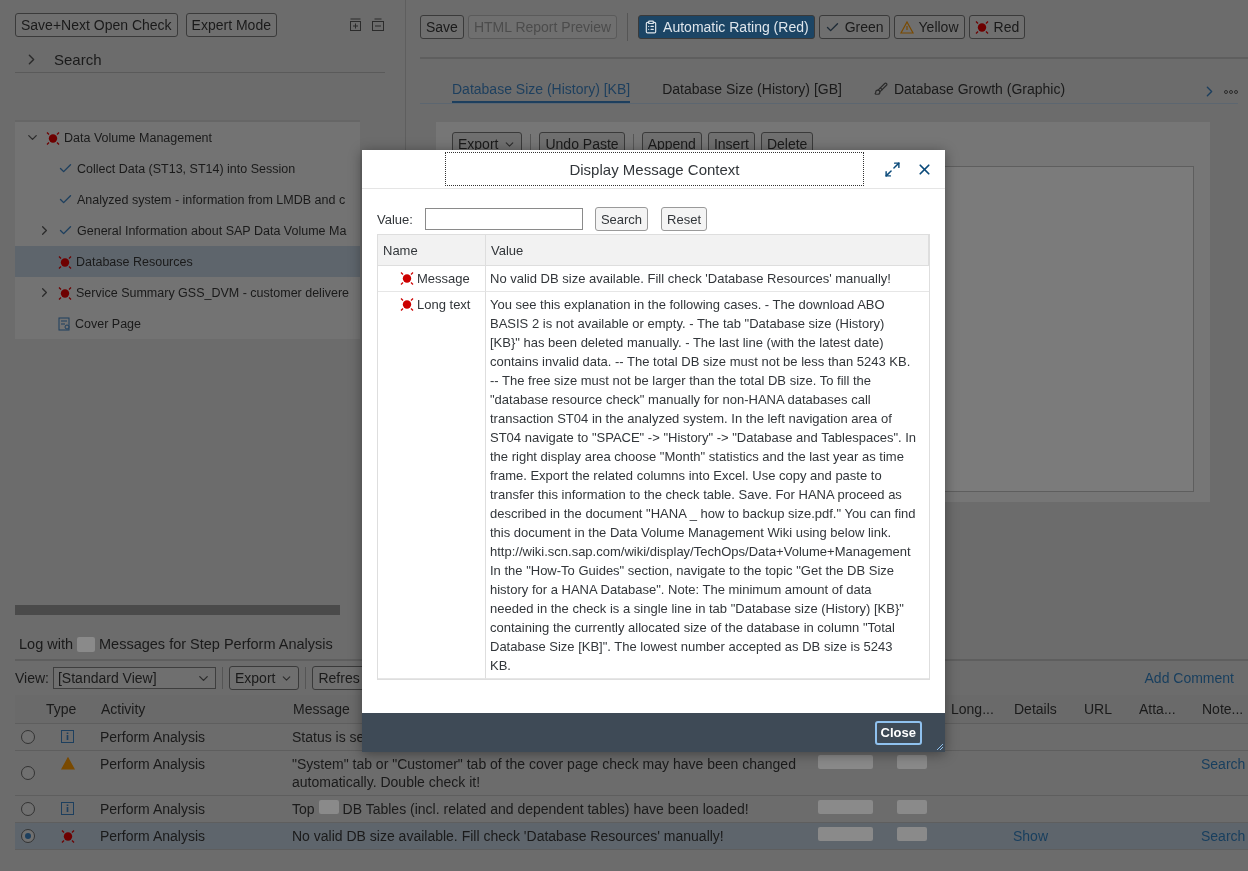  What do you see at coordinates (544, 773) in the screenshot?
I see `table-cell-text: "System" tab or "Customer" tab of the cover page check may have been changed automatically. Double check it!` at bounding box center [544, 773].